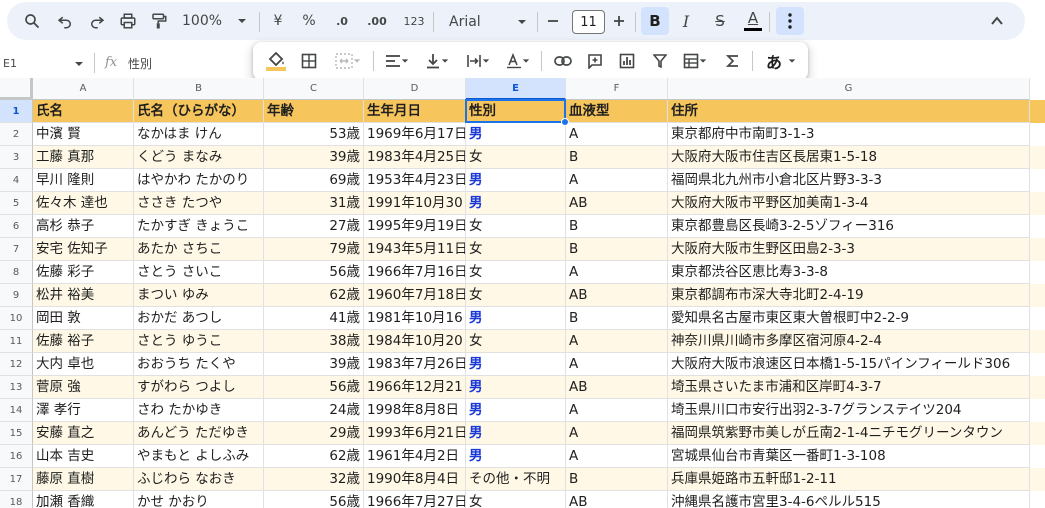 This screenshot has height=508, width=1045. Describe the element at coordinates (686, 21) in the screenshot. I see `italic-button: I` at that location.